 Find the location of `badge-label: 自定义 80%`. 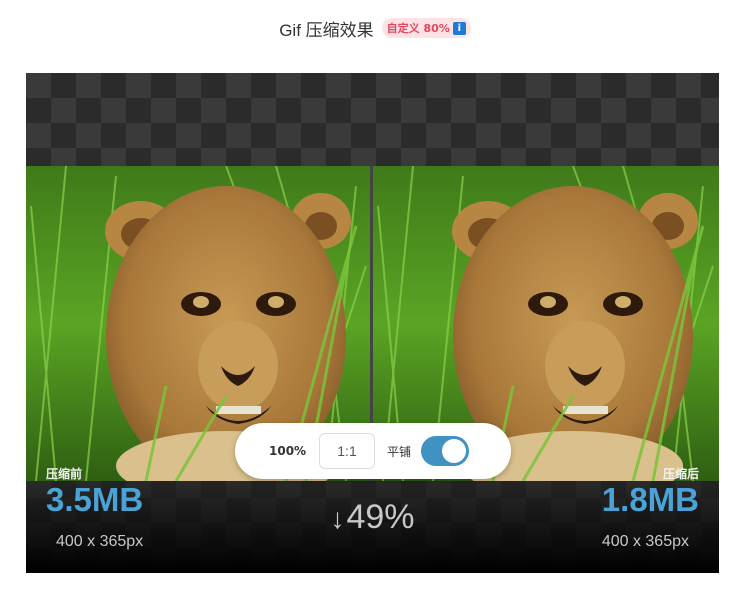

badge-label: 自定义 80% is located at coordinates (418, 28).